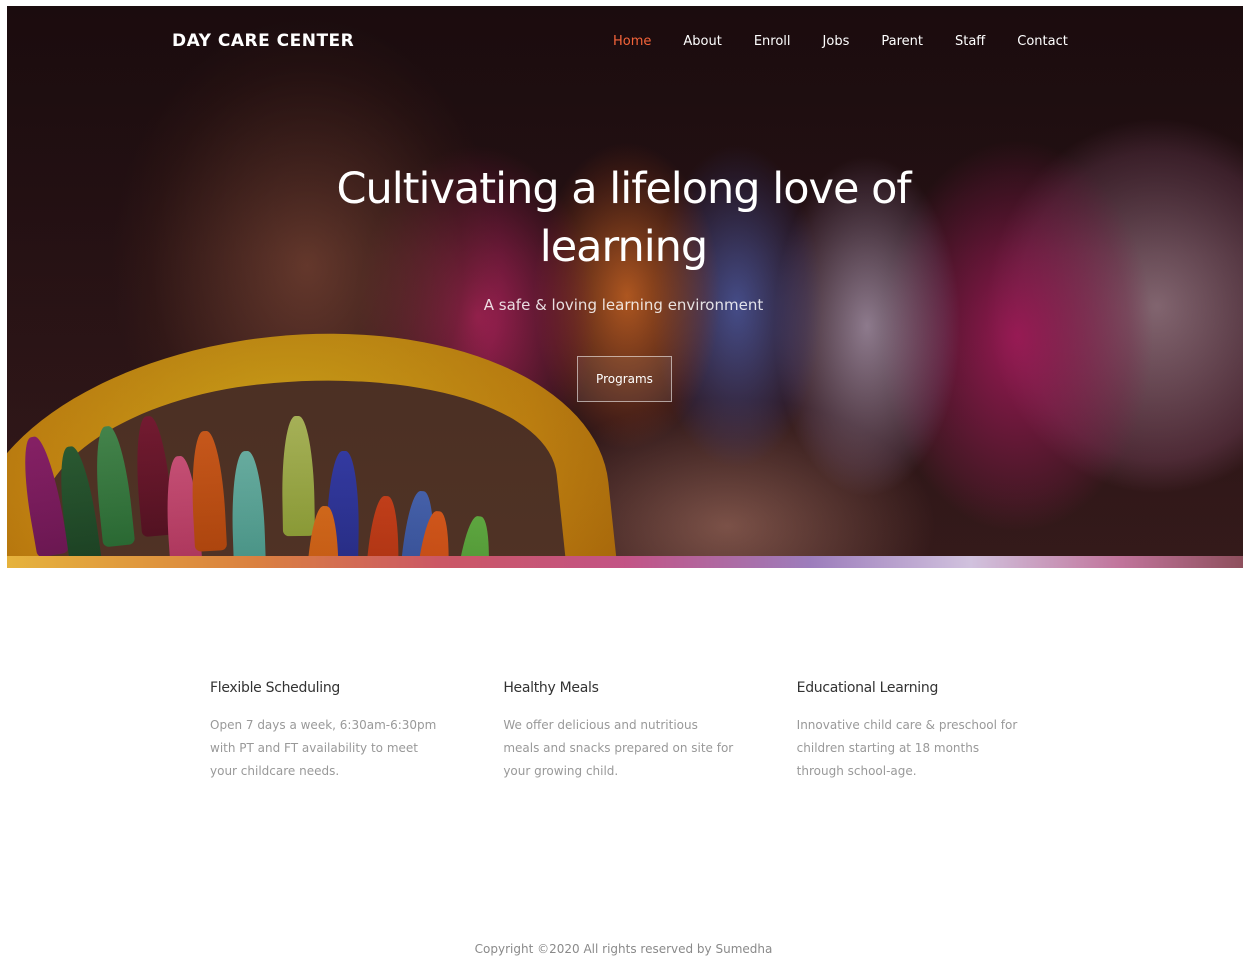 This screenshot has height=957, width=1247. What do you see at coordinates (623, 305) in the screenshot?
I see `hero-subtitle: A safe & loving learning environment` at bounding box center [623, 305].